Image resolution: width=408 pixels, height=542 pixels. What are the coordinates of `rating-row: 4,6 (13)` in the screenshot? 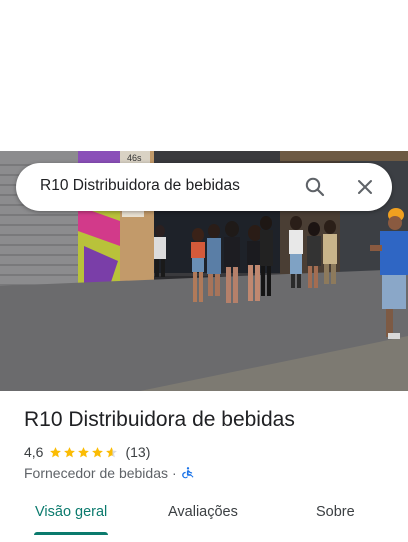 It's located at (87, 452).